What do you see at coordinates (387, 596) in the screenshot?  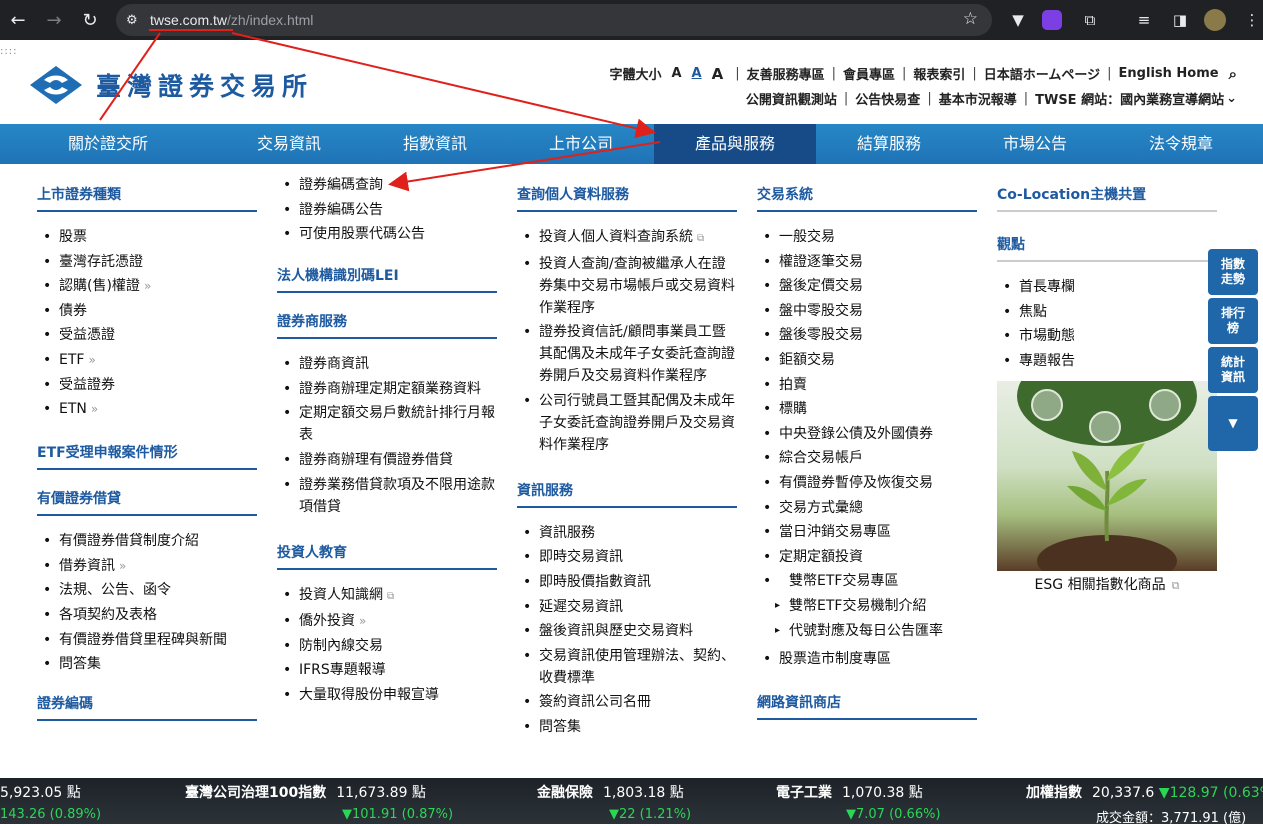 I see `menu-item: 投資人知識網⧉` at bounding box center [387, 596].